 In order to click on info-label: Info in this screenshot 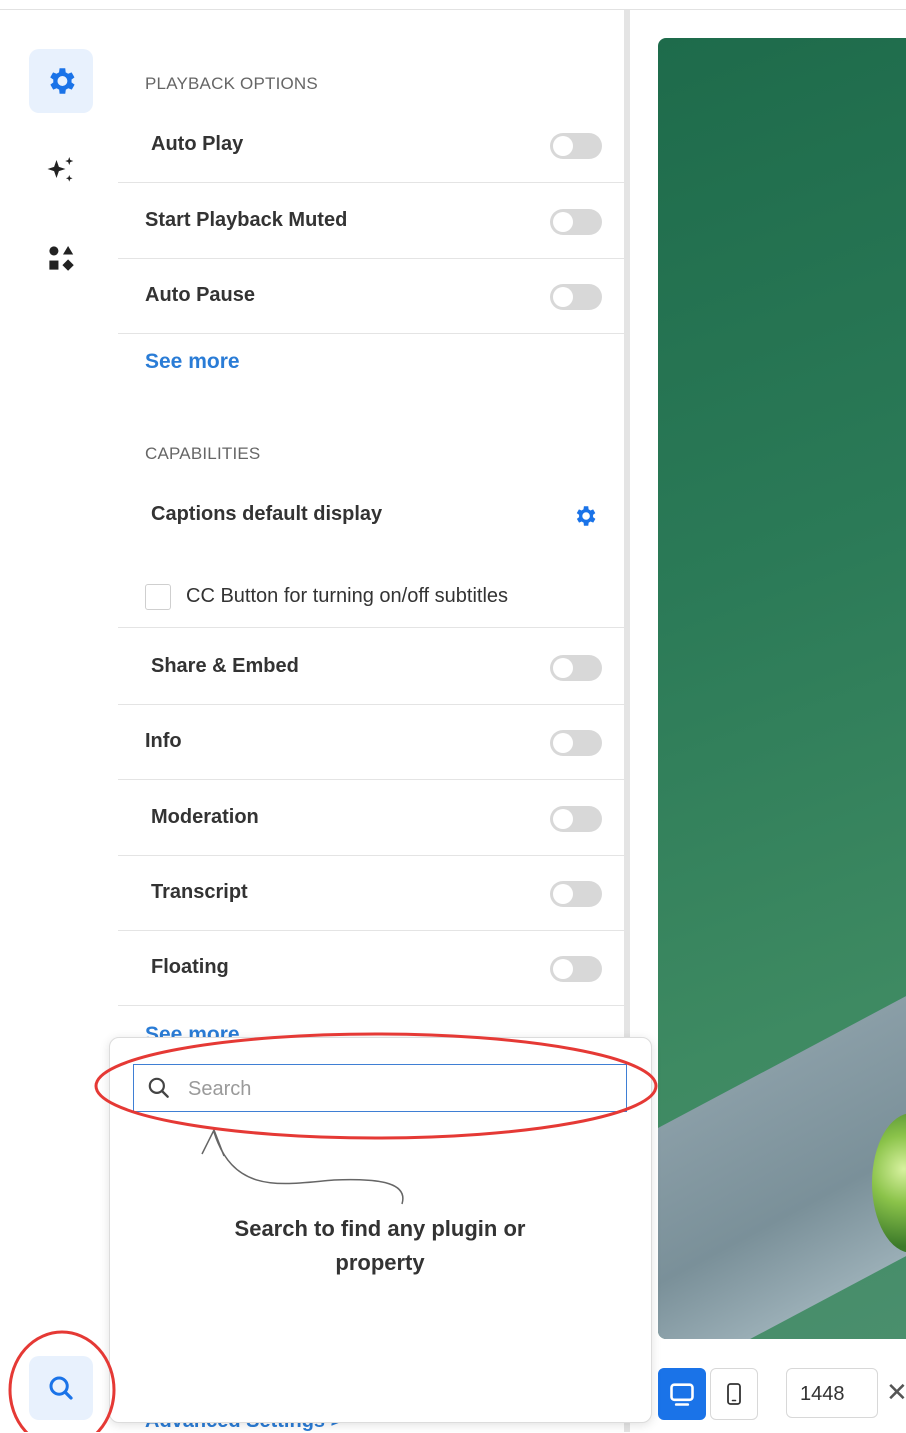, I will do `click(163, 741)`.